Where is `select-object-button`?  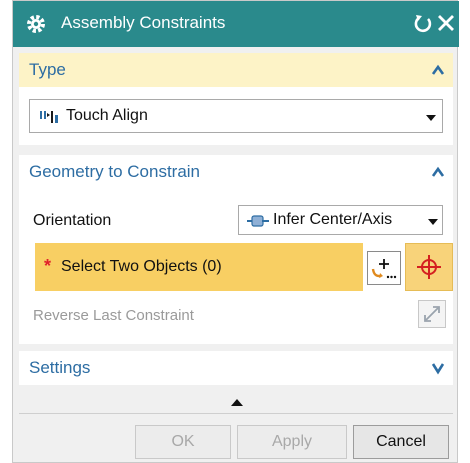 select-object-button is located at coordinates (429, 267).